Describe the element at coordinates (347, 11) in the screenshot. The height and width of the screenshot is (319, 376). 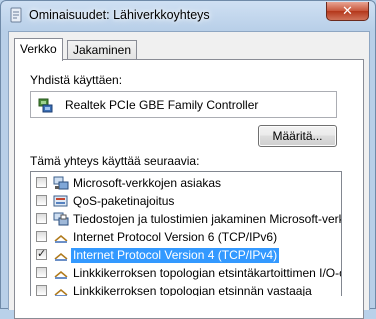
I see `close-button: ✕` at that location.